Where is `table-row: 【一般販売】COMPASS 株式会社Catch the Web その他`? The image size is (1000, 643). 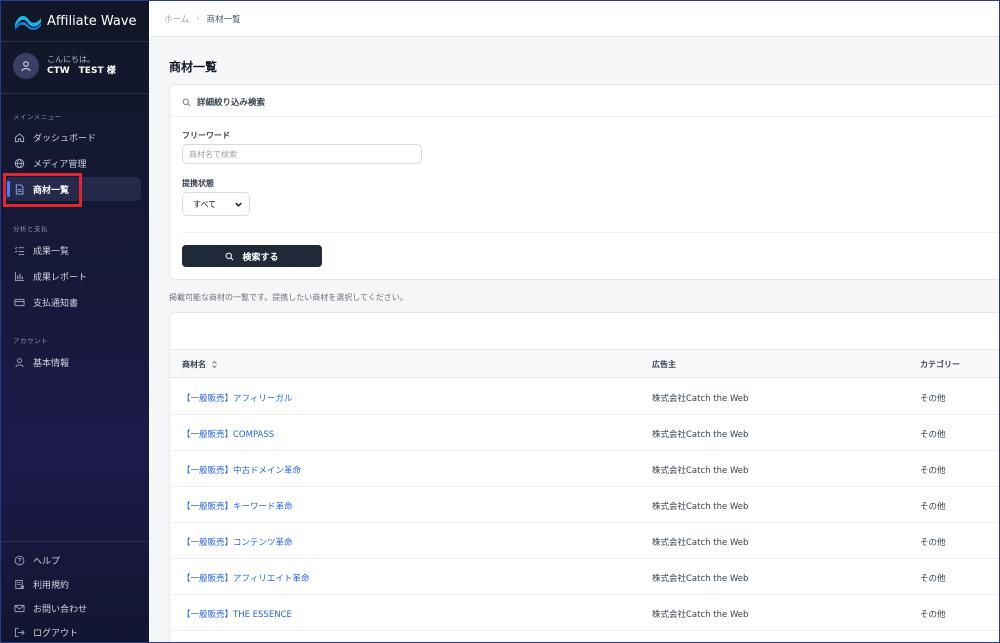 table-row: 【一般販売】COMPASS 株式会社Catch the Web その他 is located at coordinates (584, 433).